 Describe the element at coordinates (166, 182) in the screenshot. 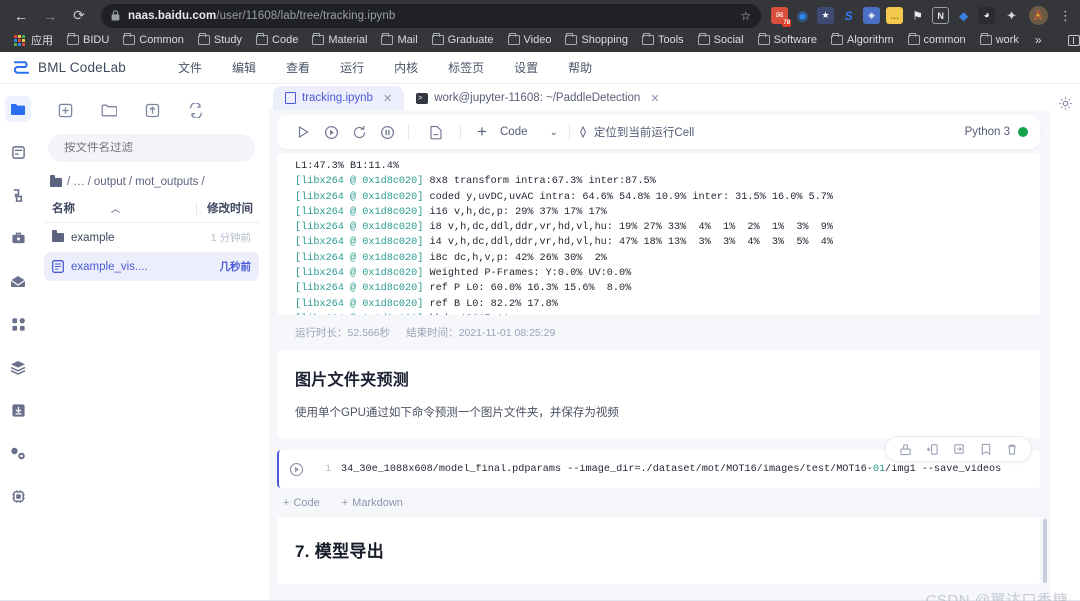

I see `breadcrumb-mot-outputs: mot_outputs` at that location.